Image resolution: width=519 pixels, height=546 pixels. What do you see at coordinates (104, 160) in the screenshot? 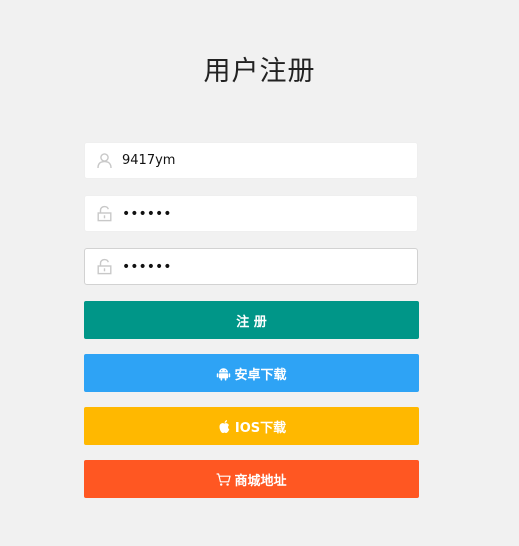
I see `user-icon` at bounding box center [104, 160].